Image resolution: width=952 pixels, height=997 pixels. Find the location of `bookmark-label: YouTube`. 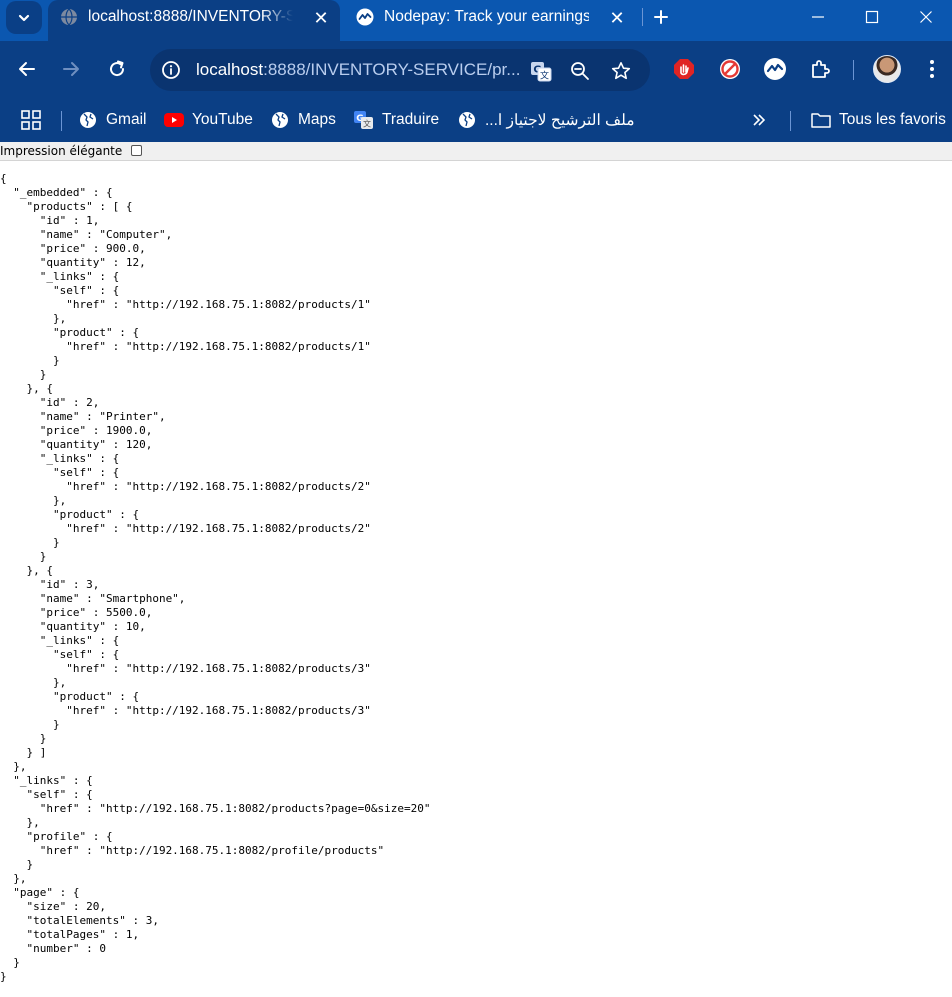

bookmark-label: YouTube is located at coordinates (222, 119).